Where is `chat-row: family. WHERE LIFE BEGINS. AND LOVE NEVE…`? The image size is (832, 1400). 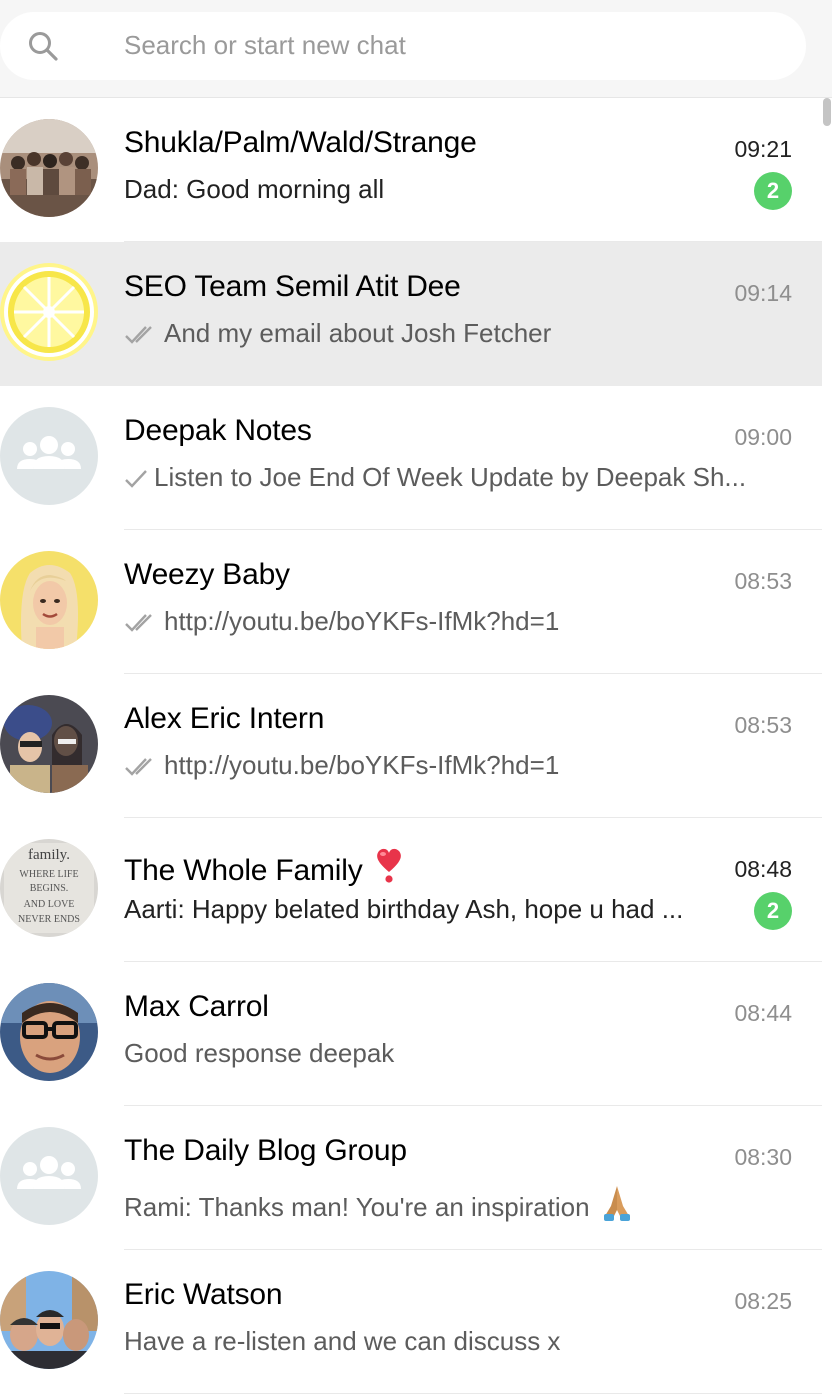 chat-row: family. WHERE LIFE BEGINS. AND LOVE NEVE… is located at coordinates (411, 890).